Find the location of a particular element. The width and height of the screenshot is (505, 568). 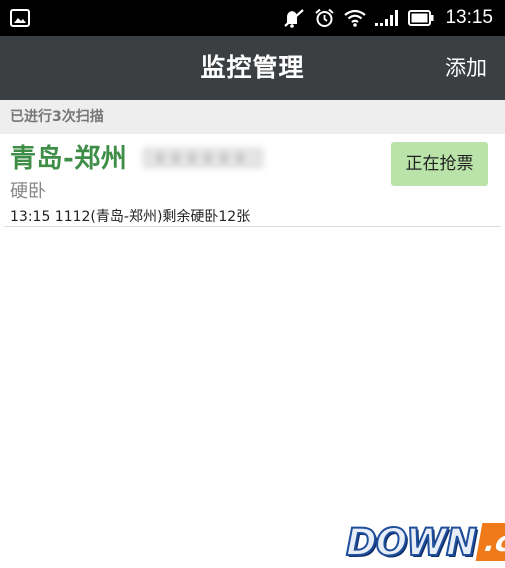

watermark-brand: DOWN is located at coordinates (411, 542).